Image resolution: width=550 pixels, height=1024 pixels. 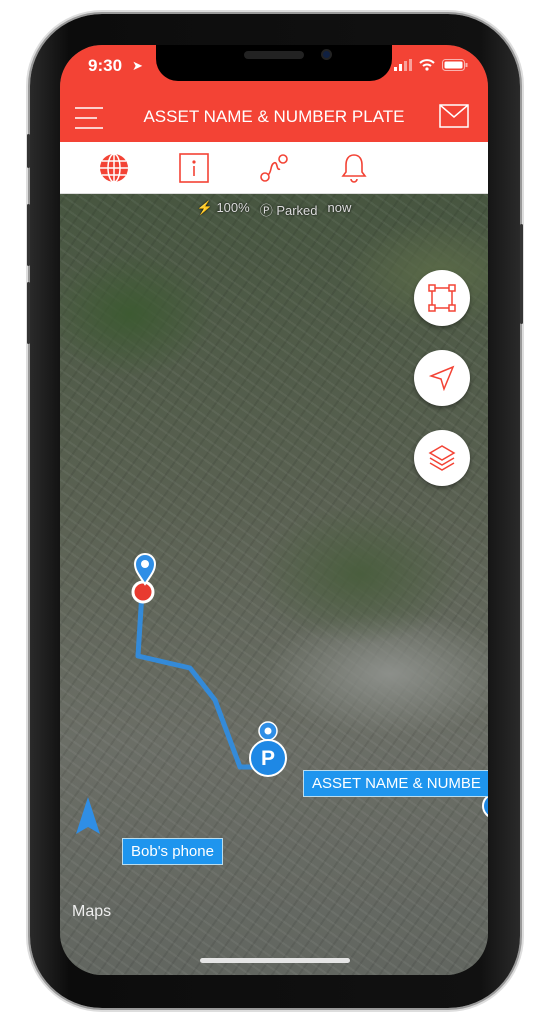 What do you see at coordinates (275, 960) in the screenshot?
I see `home-indicator` at bounding box center [275, 960].